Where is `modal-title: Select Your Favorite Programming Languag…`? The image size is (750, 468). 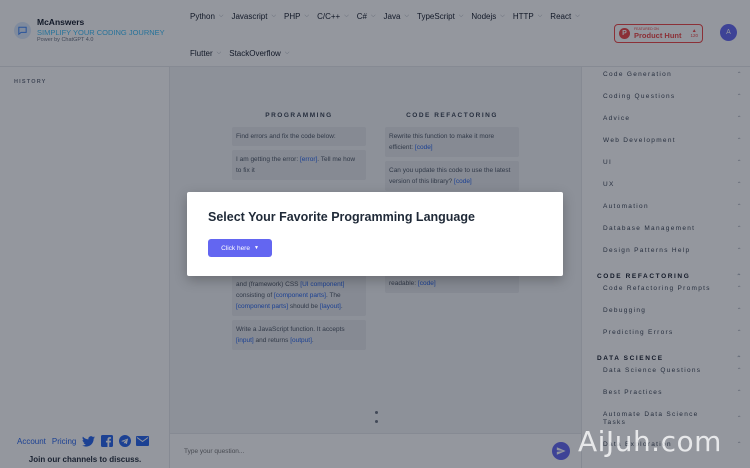
modal-title: Select Your Favorite Programming Languag… is located at coordinates (341, 217).